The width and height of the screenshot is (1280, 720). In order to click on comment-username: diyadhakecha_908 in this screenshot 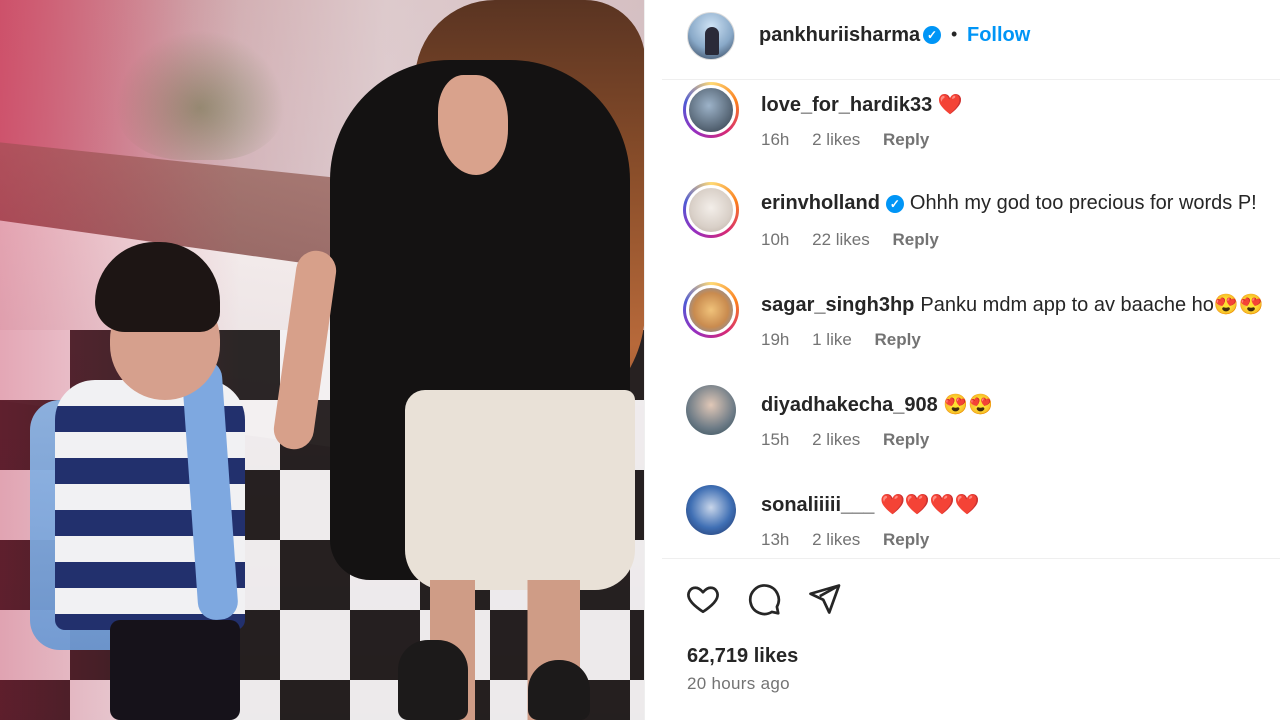, I will do `click(849, 405)`.